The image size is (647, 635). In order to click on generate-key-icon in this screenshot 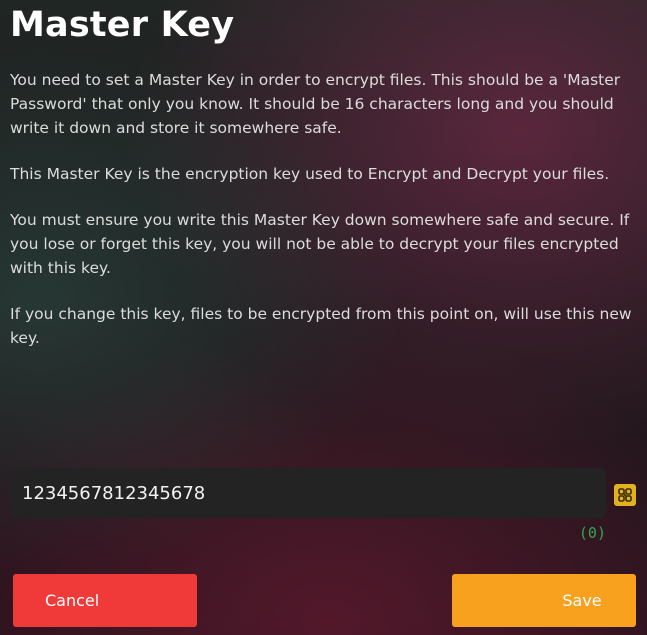, I will do `click(625, 495)`.